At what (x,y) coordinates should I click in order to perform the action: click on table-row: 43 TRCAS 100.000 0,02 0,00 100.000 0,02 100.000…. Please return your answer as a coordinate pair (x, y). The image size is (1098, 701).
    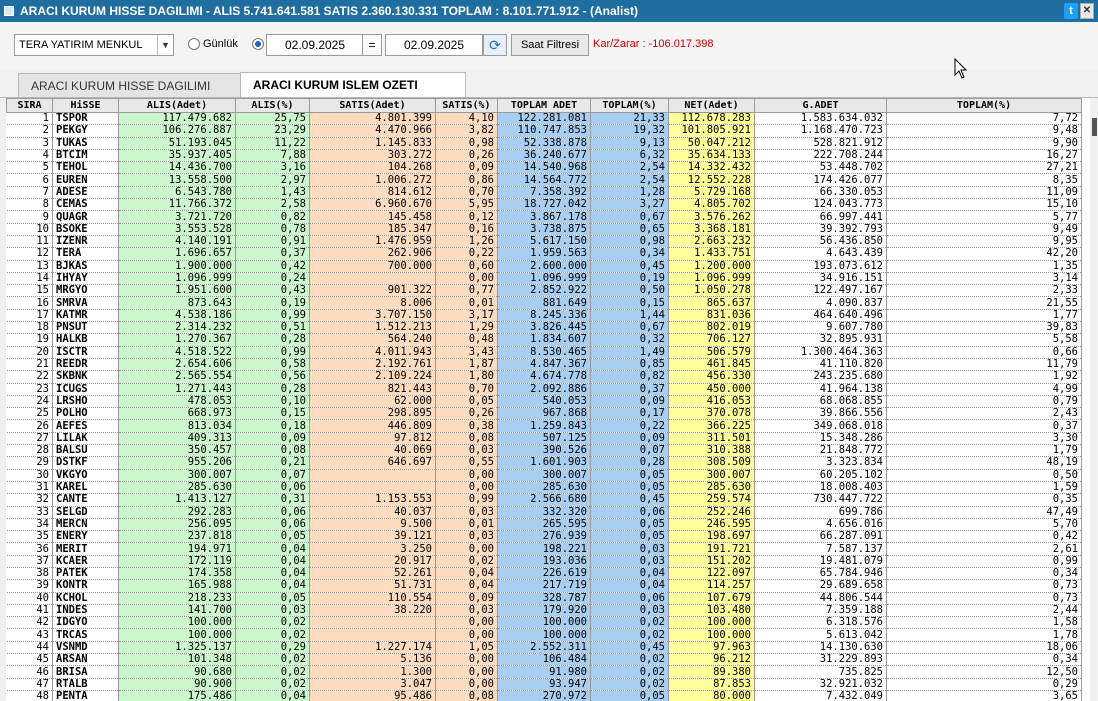
    Looking at the image, I should click on (544, 635).